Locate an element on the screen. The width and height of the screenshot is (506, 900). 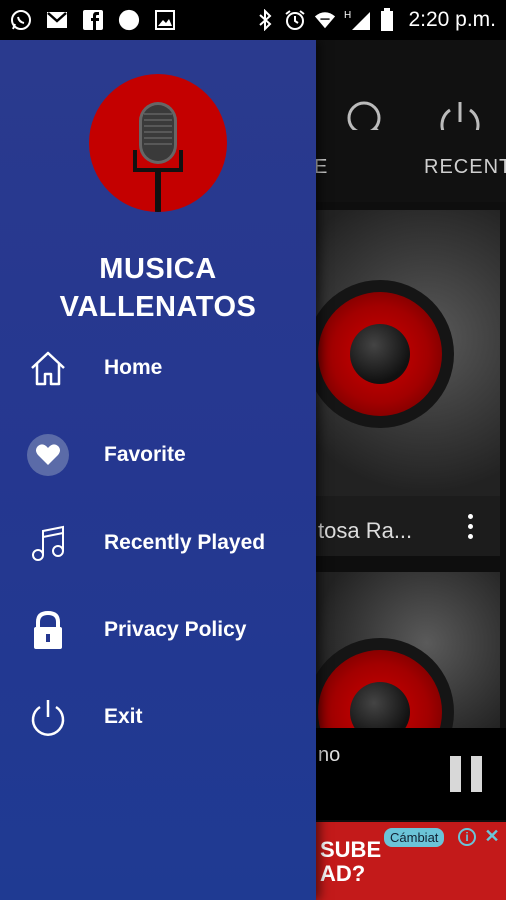
mini-player: no is located at coordinates (411, 774).